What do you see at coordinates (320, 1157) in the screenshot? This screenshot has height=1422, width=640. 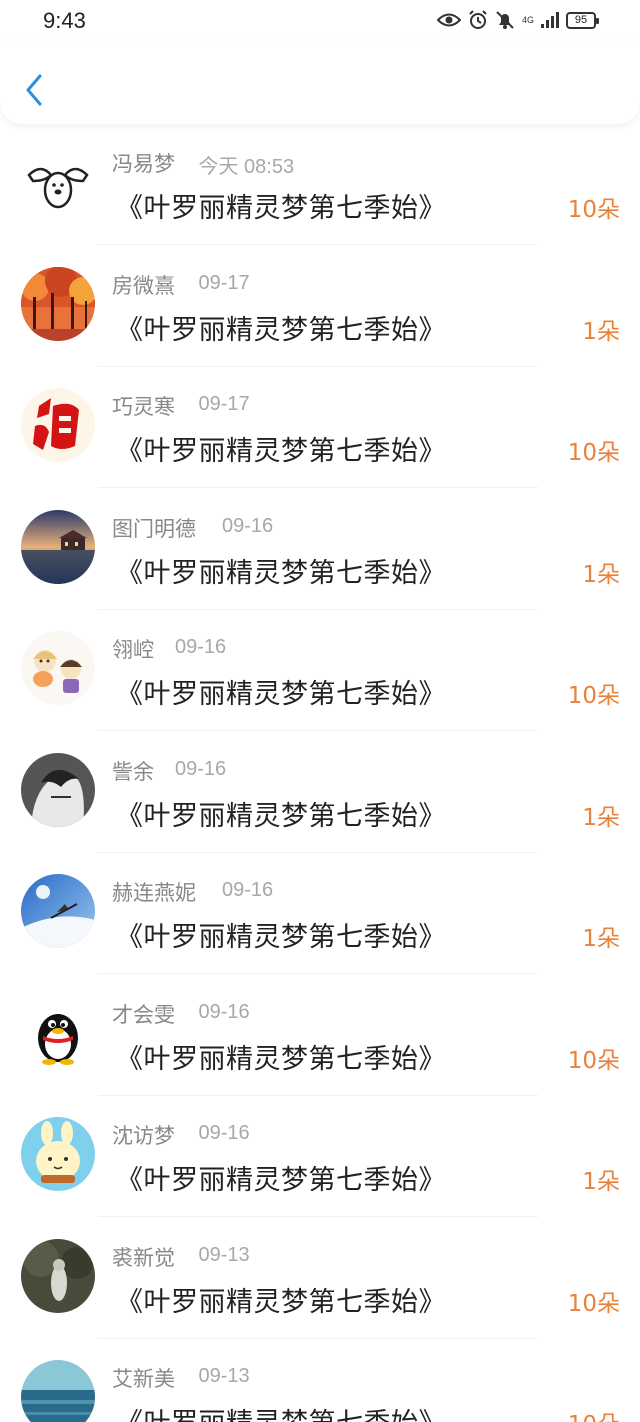 I see `list-item: 沈访梦 09-16 《叶罗丽精灵梦第七季始》 1朵` at bounding box center [320, 1157].